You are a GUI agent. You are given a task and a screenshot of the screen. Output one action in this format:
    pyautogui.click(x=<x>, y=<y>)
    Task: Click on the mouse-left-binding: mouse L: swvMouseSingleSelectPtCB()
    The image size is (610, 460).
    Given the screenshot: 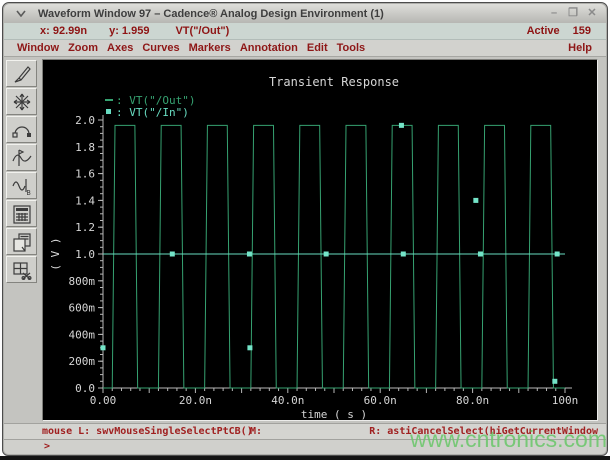 What is the action you would take?
    pyautogui.click(x=147, y=431)
    